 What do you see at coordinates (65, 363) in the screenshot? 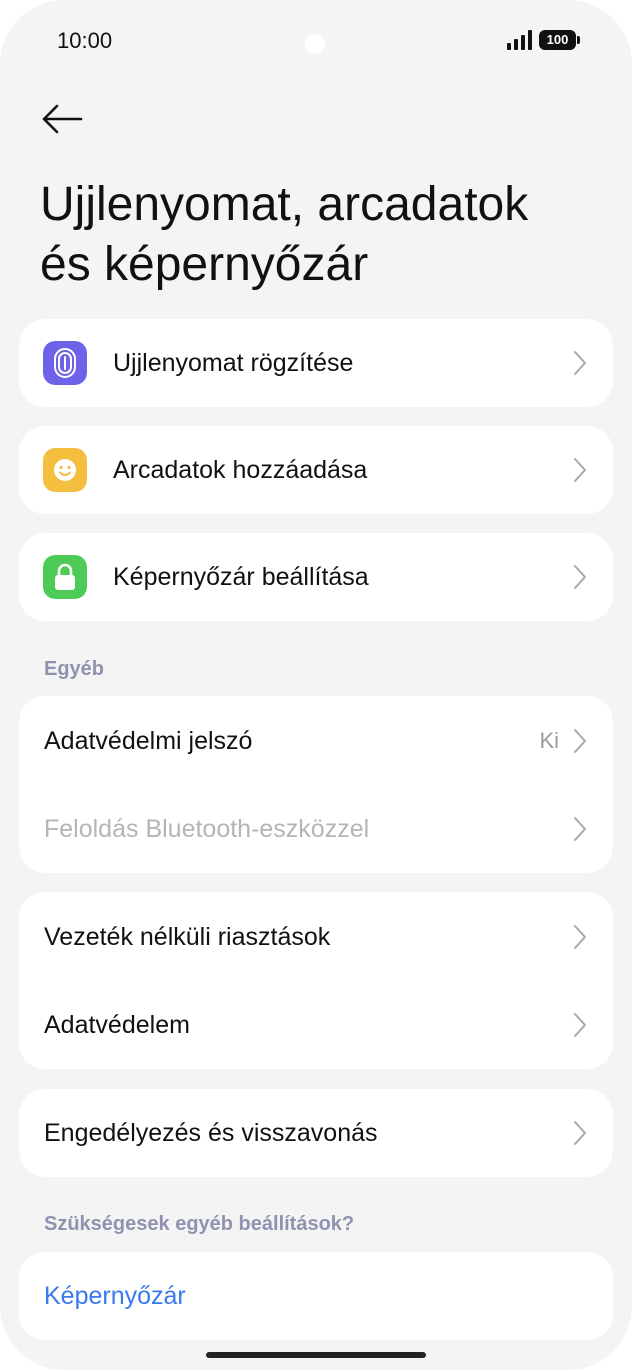
I see `fingerprint-icon` at bounding box center [65, 363].